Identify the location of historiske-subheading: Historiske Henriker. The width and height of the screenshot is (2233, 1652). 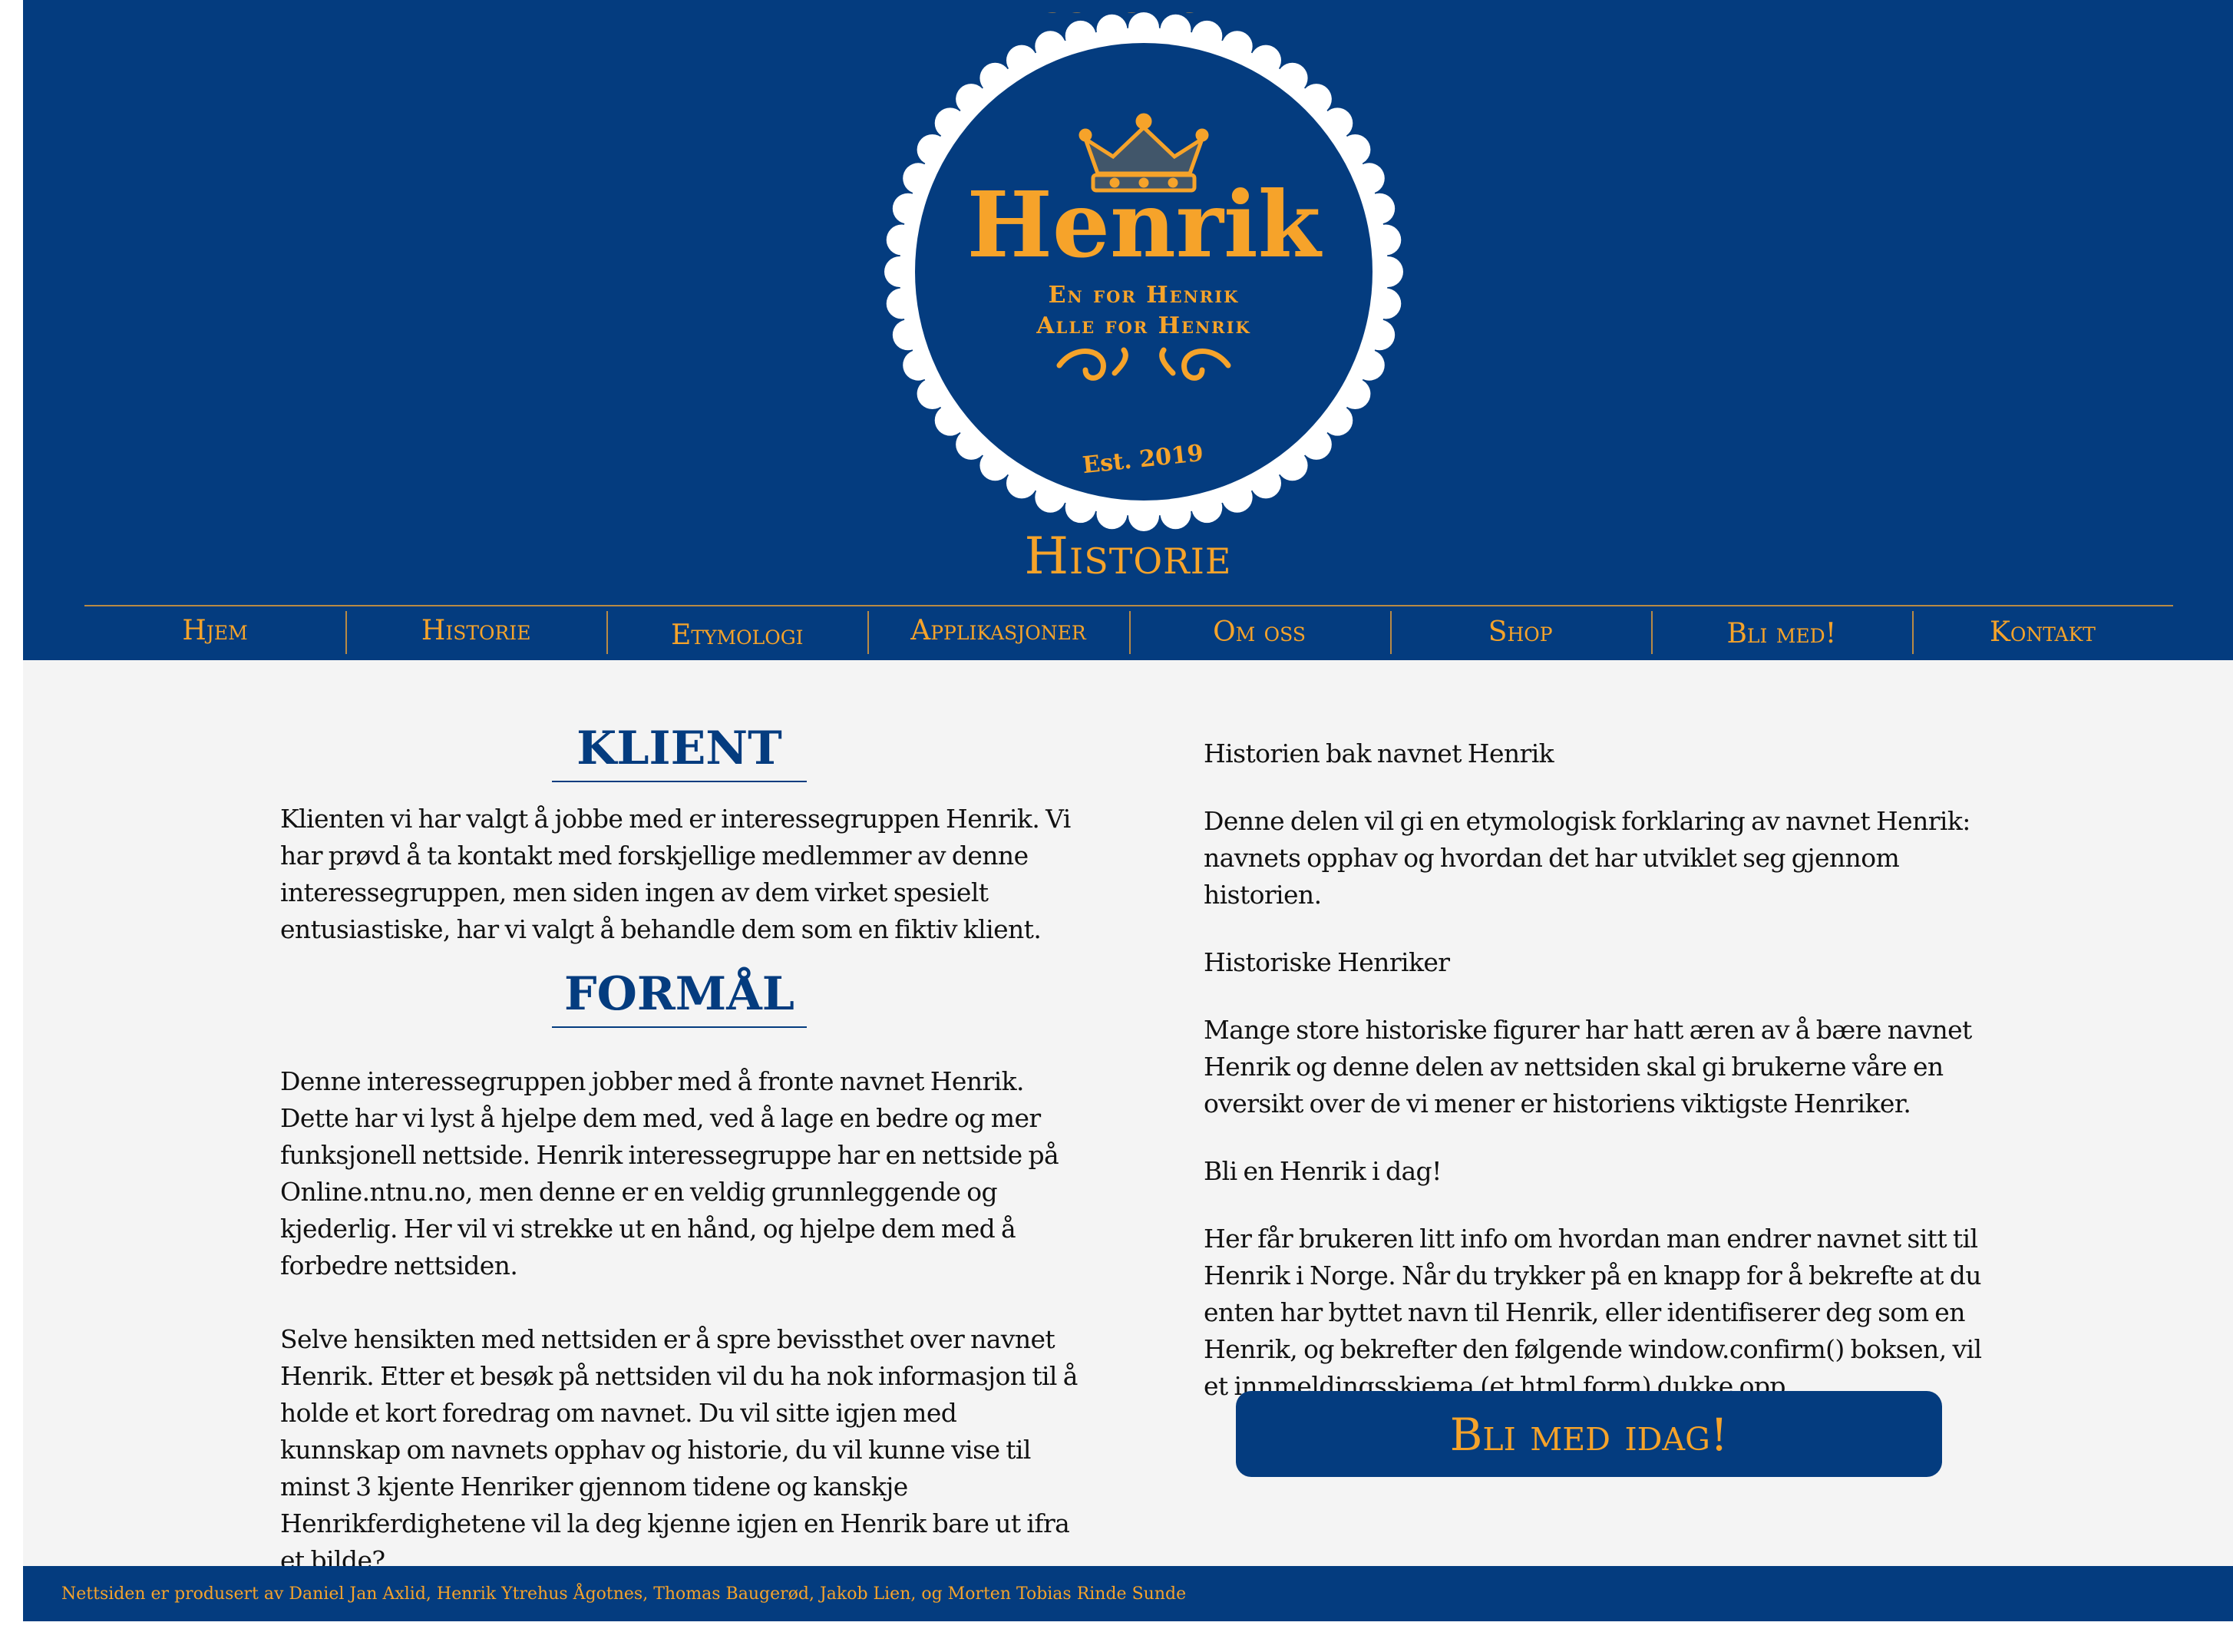
(1327, 962).